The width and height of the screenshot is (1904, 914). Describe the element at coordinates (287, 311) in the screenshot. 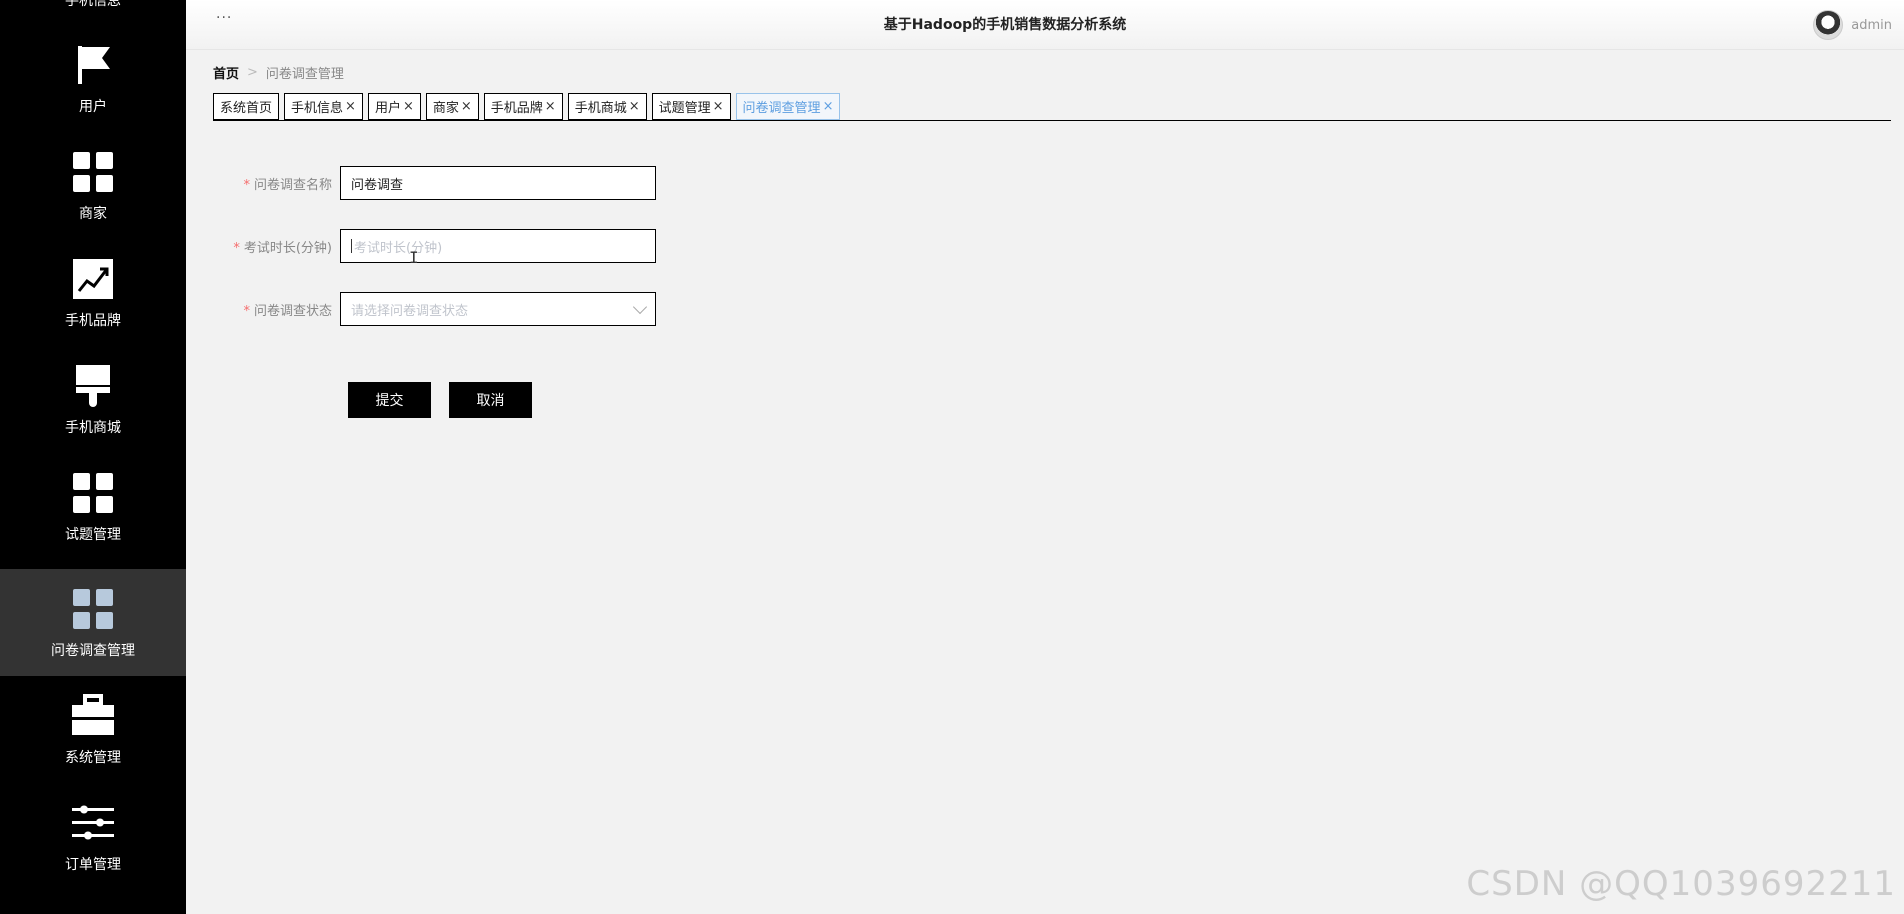

I see `status-label: * 问卷调查状态` at that location.